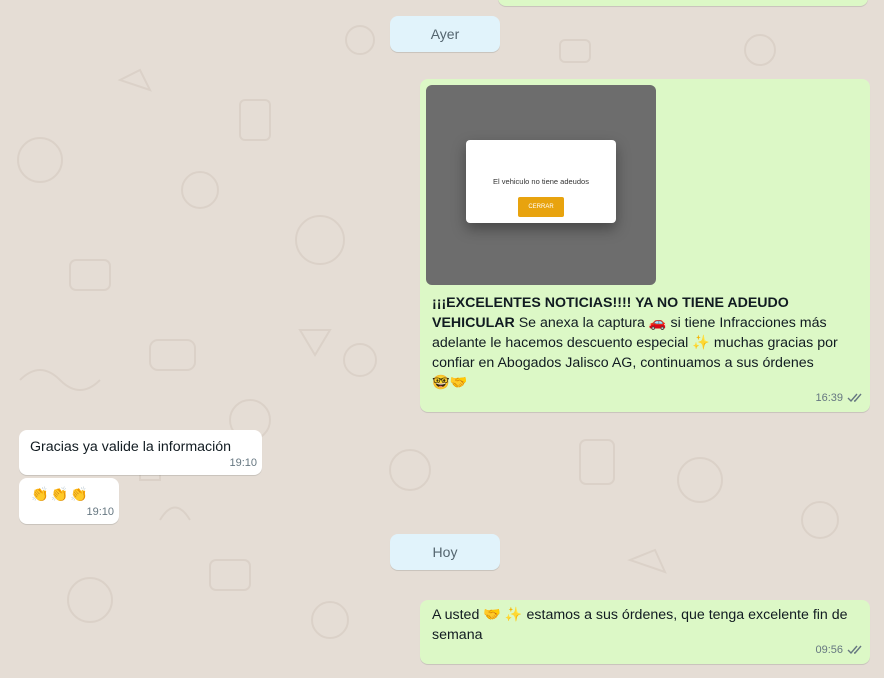 Image resolution: width=884 pixels, height=678 pixels. I want to click on message-meta: 09:56, so click(839, 650).